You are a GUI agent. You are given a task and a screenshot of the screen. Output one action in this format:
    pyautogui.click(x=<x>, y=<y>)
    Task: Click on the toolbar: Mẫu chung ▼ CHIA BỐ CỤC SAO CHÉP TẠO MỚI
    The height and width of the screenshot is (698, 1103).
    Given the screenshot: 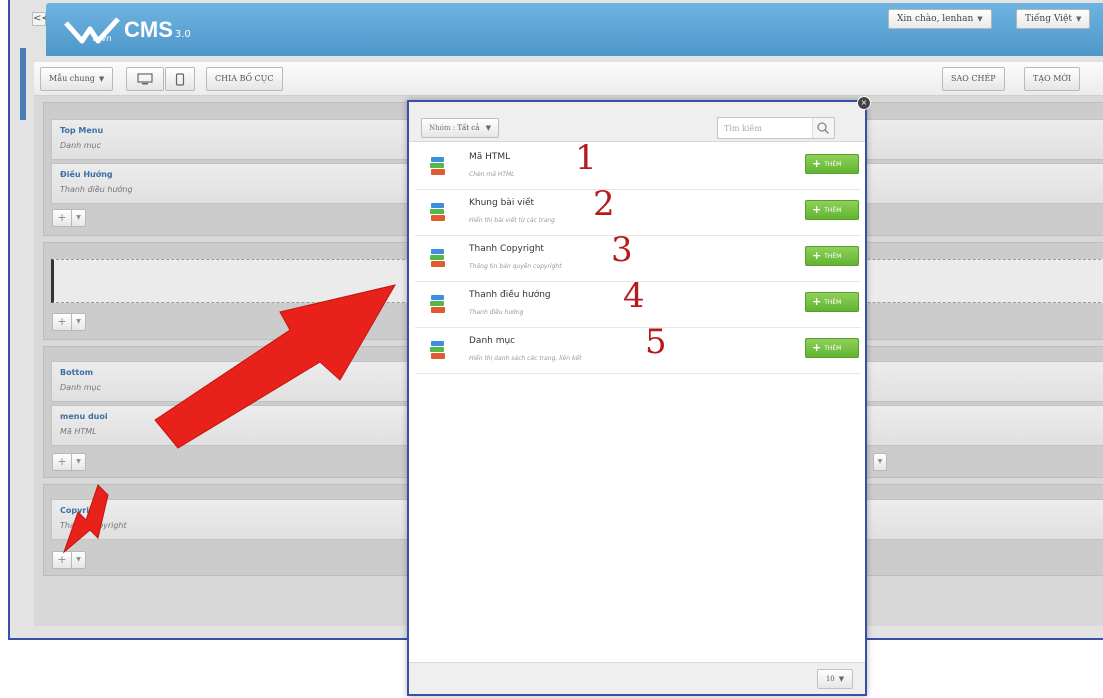 What is the action you would take?
    pyautogui.click(x=568, y=79)
    